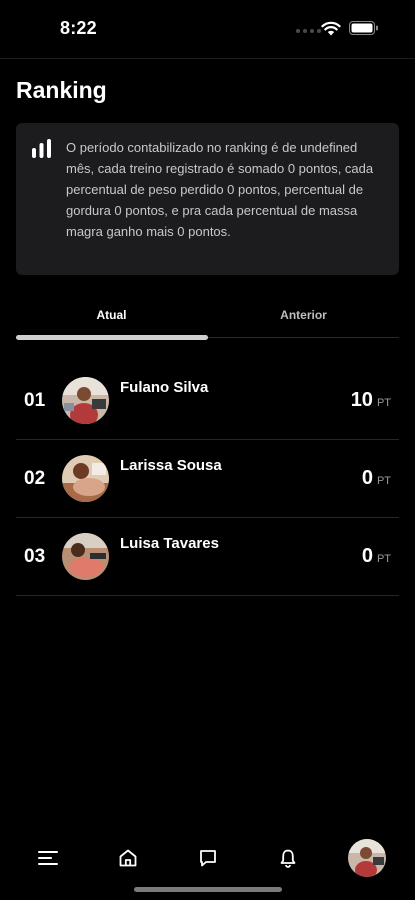 The height and width of the screenshot is (900, 415). What do you see at coordinates (367, 858) in the screenshot?
I see `profile-avatar` at bounding box center [367, 858].